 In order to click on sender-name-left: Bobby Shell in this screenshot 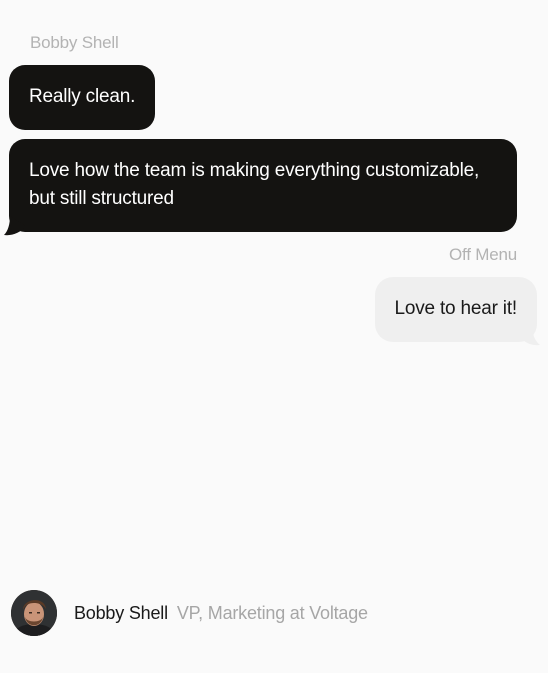, I will do `click(74, 42)`.